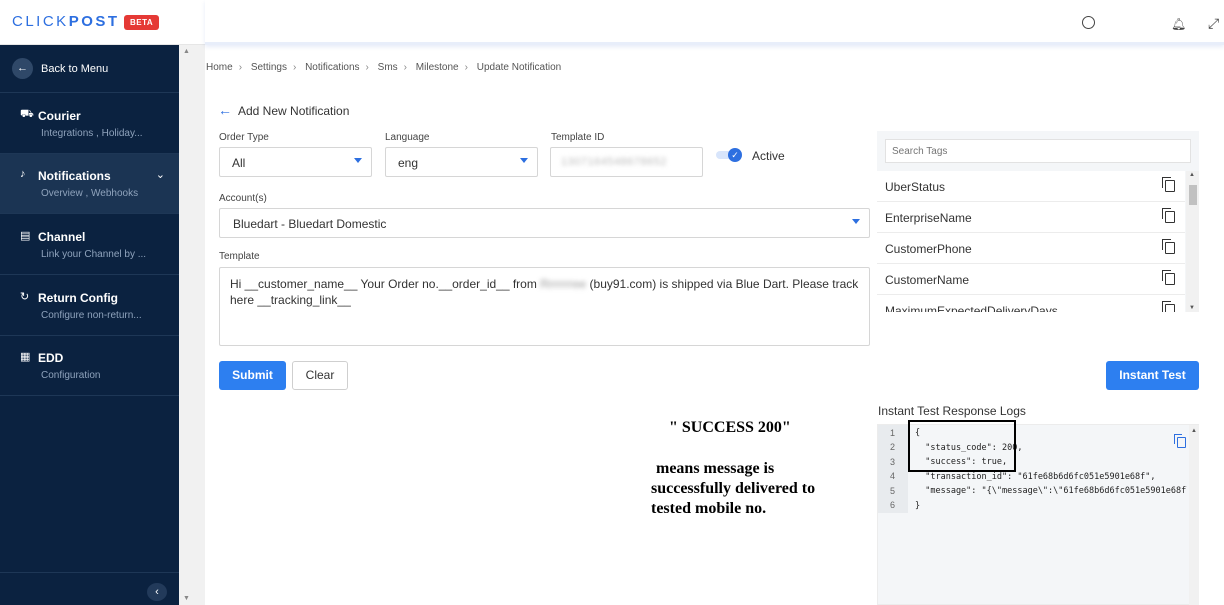  Describe the element at coordinates (709, 508) in the screenshot. I see `annotation-line: tested mobile no.` at that location.